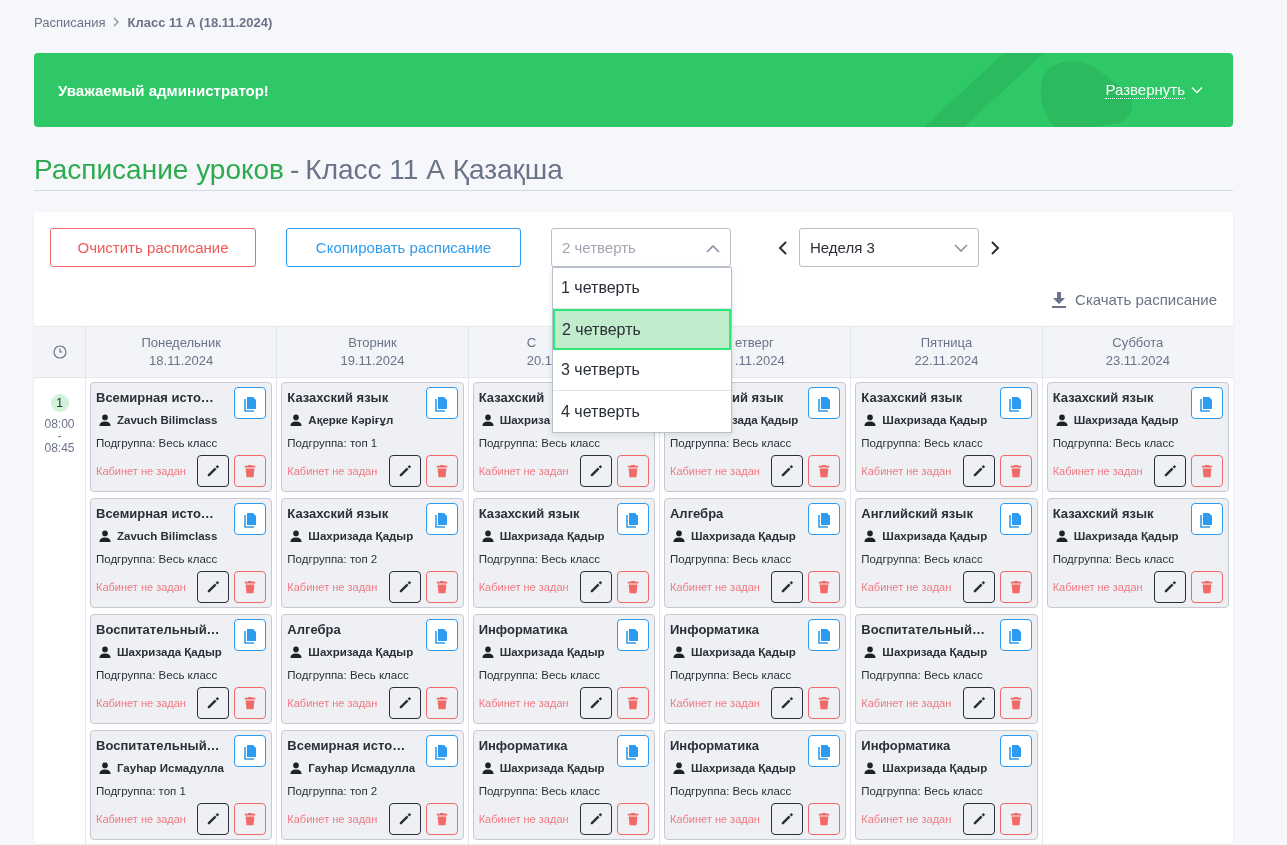 This screenshot has width=1287, height=845. I want to click on download-icon, so click(1059, 299).